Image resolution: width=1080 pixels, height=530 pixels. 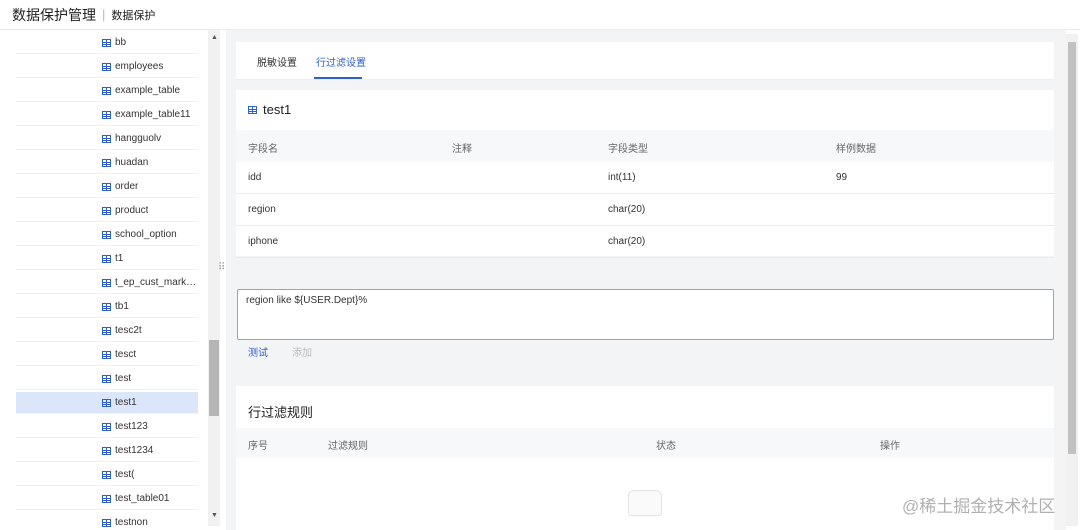 I want to click on tree-scrollbar-thumb, so click(x=214, y=378).